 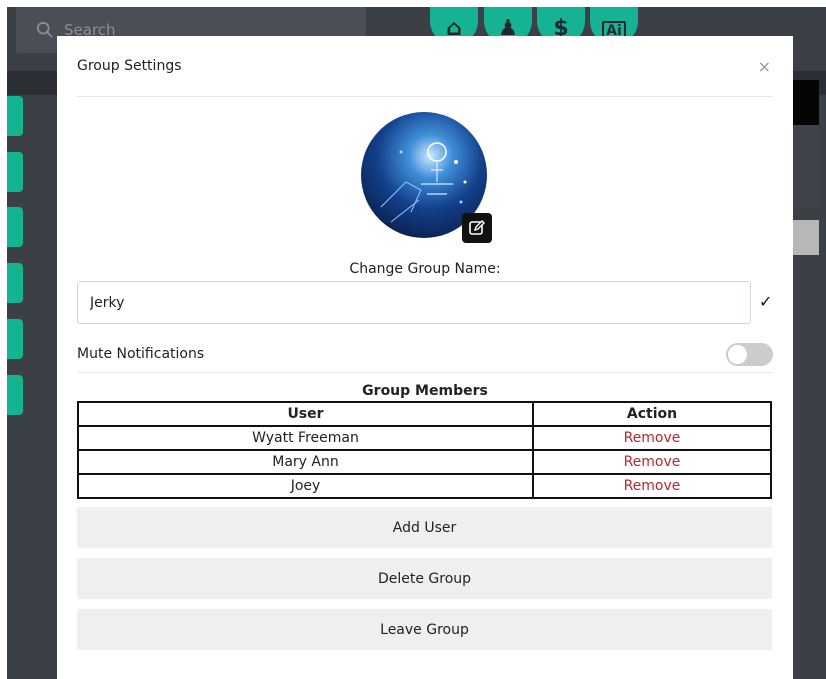 I want to click on search-icon, so click(x=44, y=29).